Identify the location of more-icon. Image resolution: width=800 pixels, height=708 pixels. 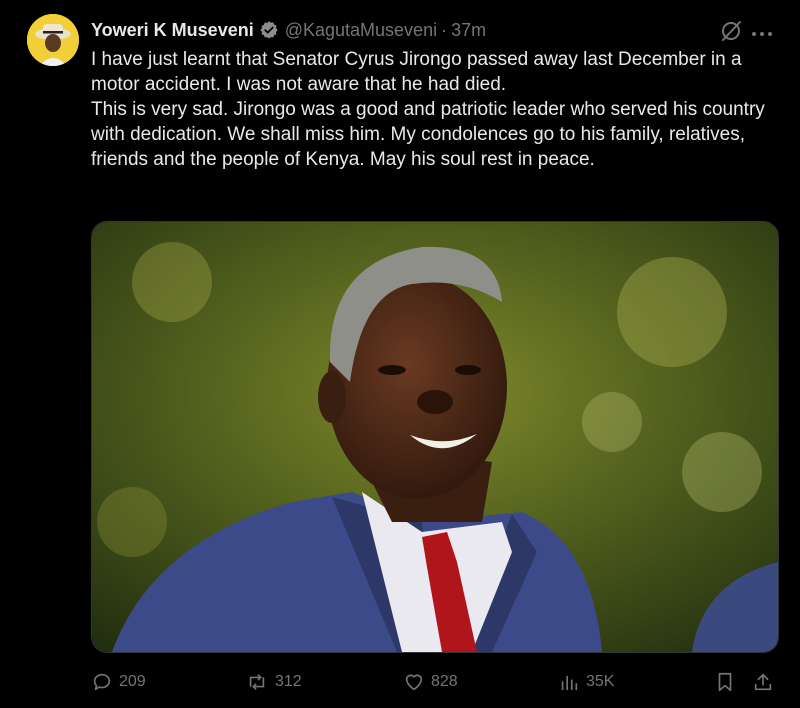
(762, 35).